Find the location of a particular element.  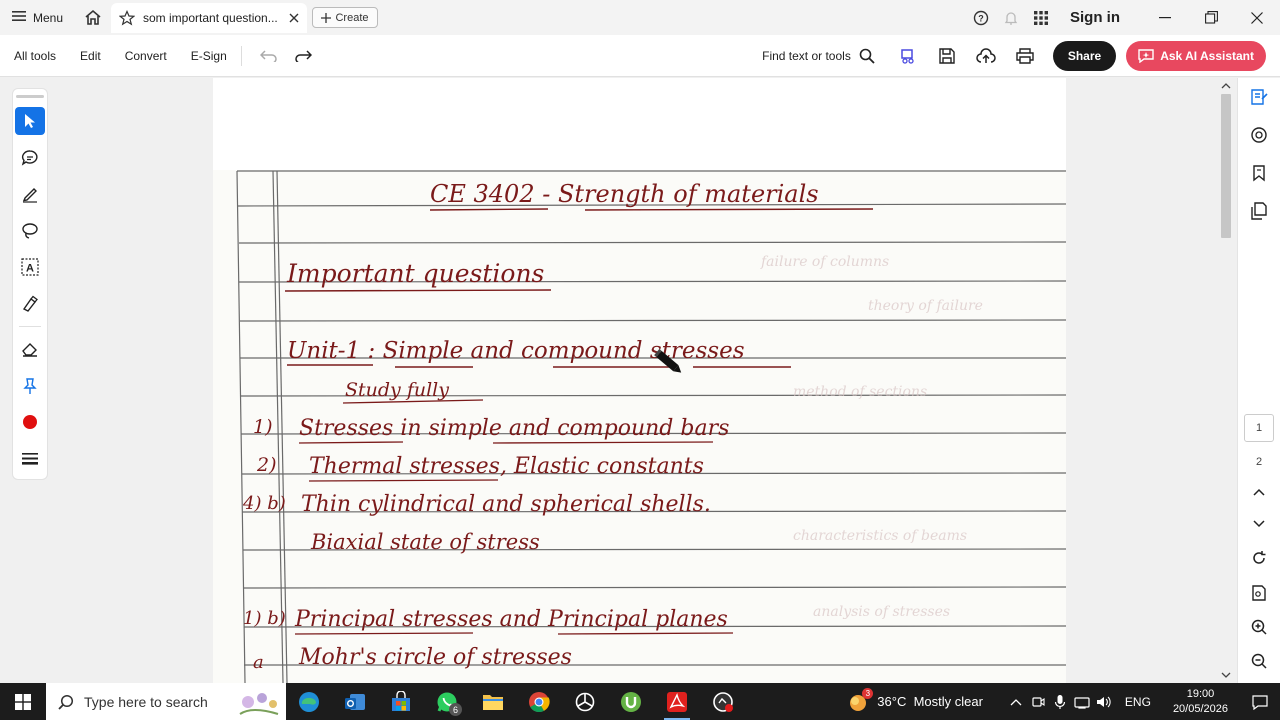

item-6-text: Mohr's circle of stresses is located at coordinates (435, 657).